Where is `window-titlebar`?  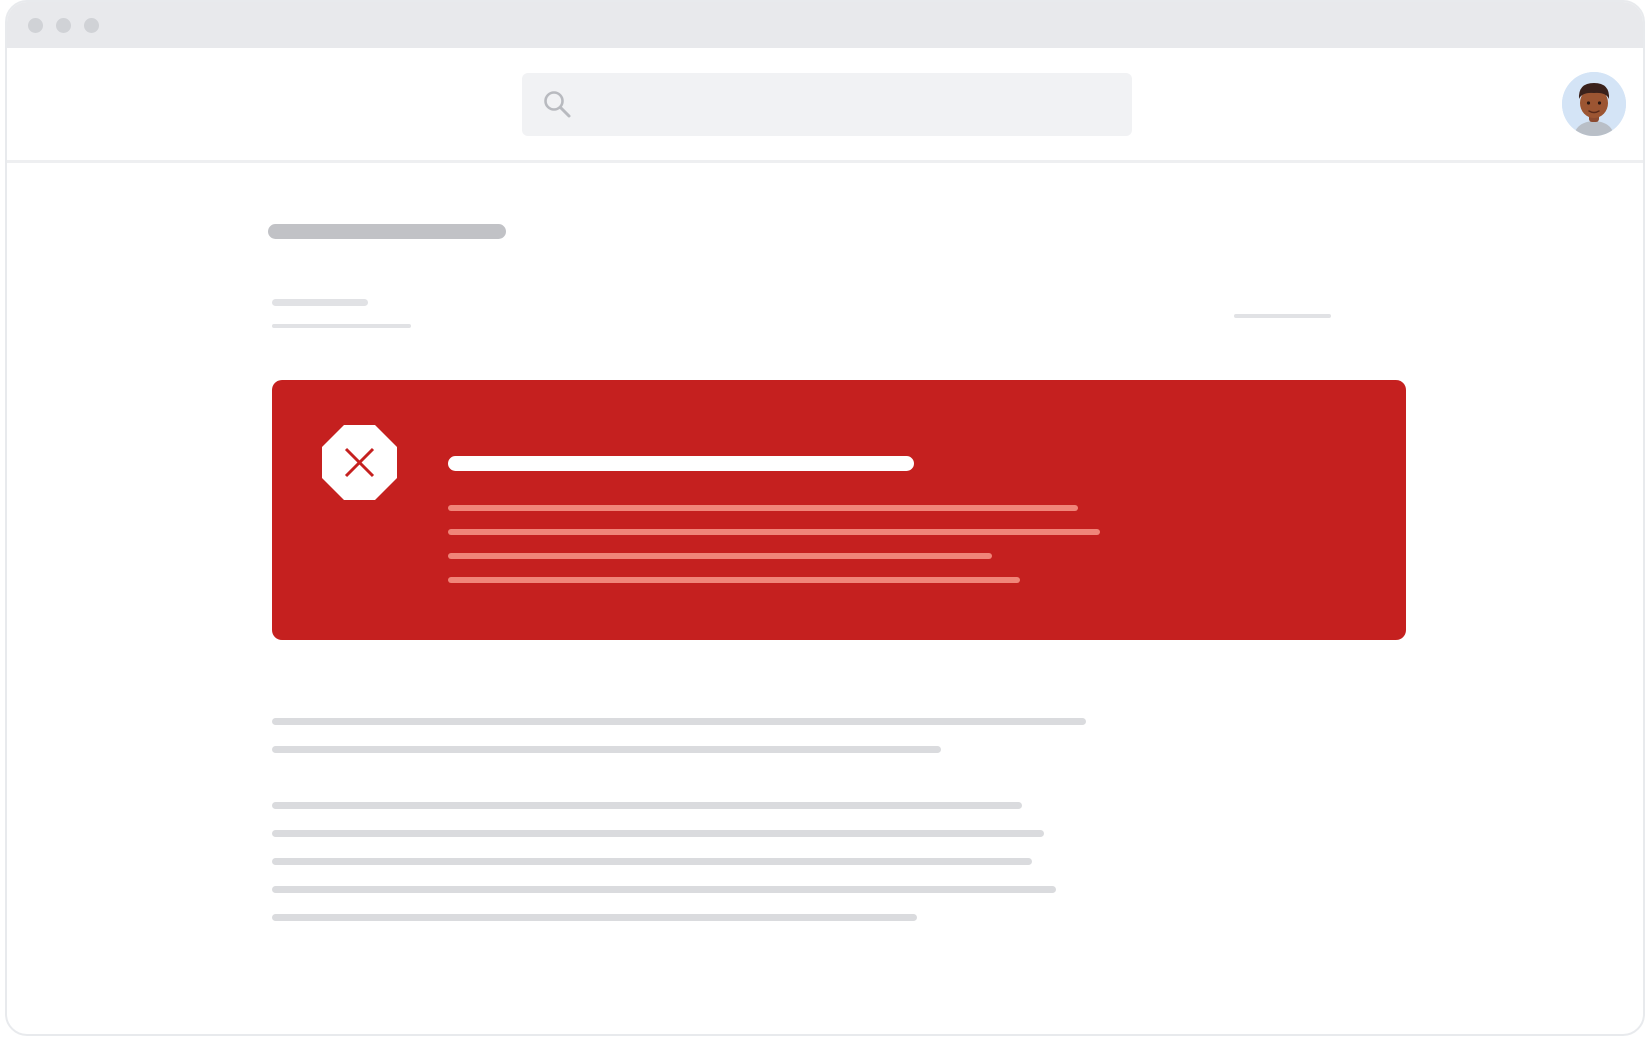
window-titlebar is located at coordinates (825, 25).